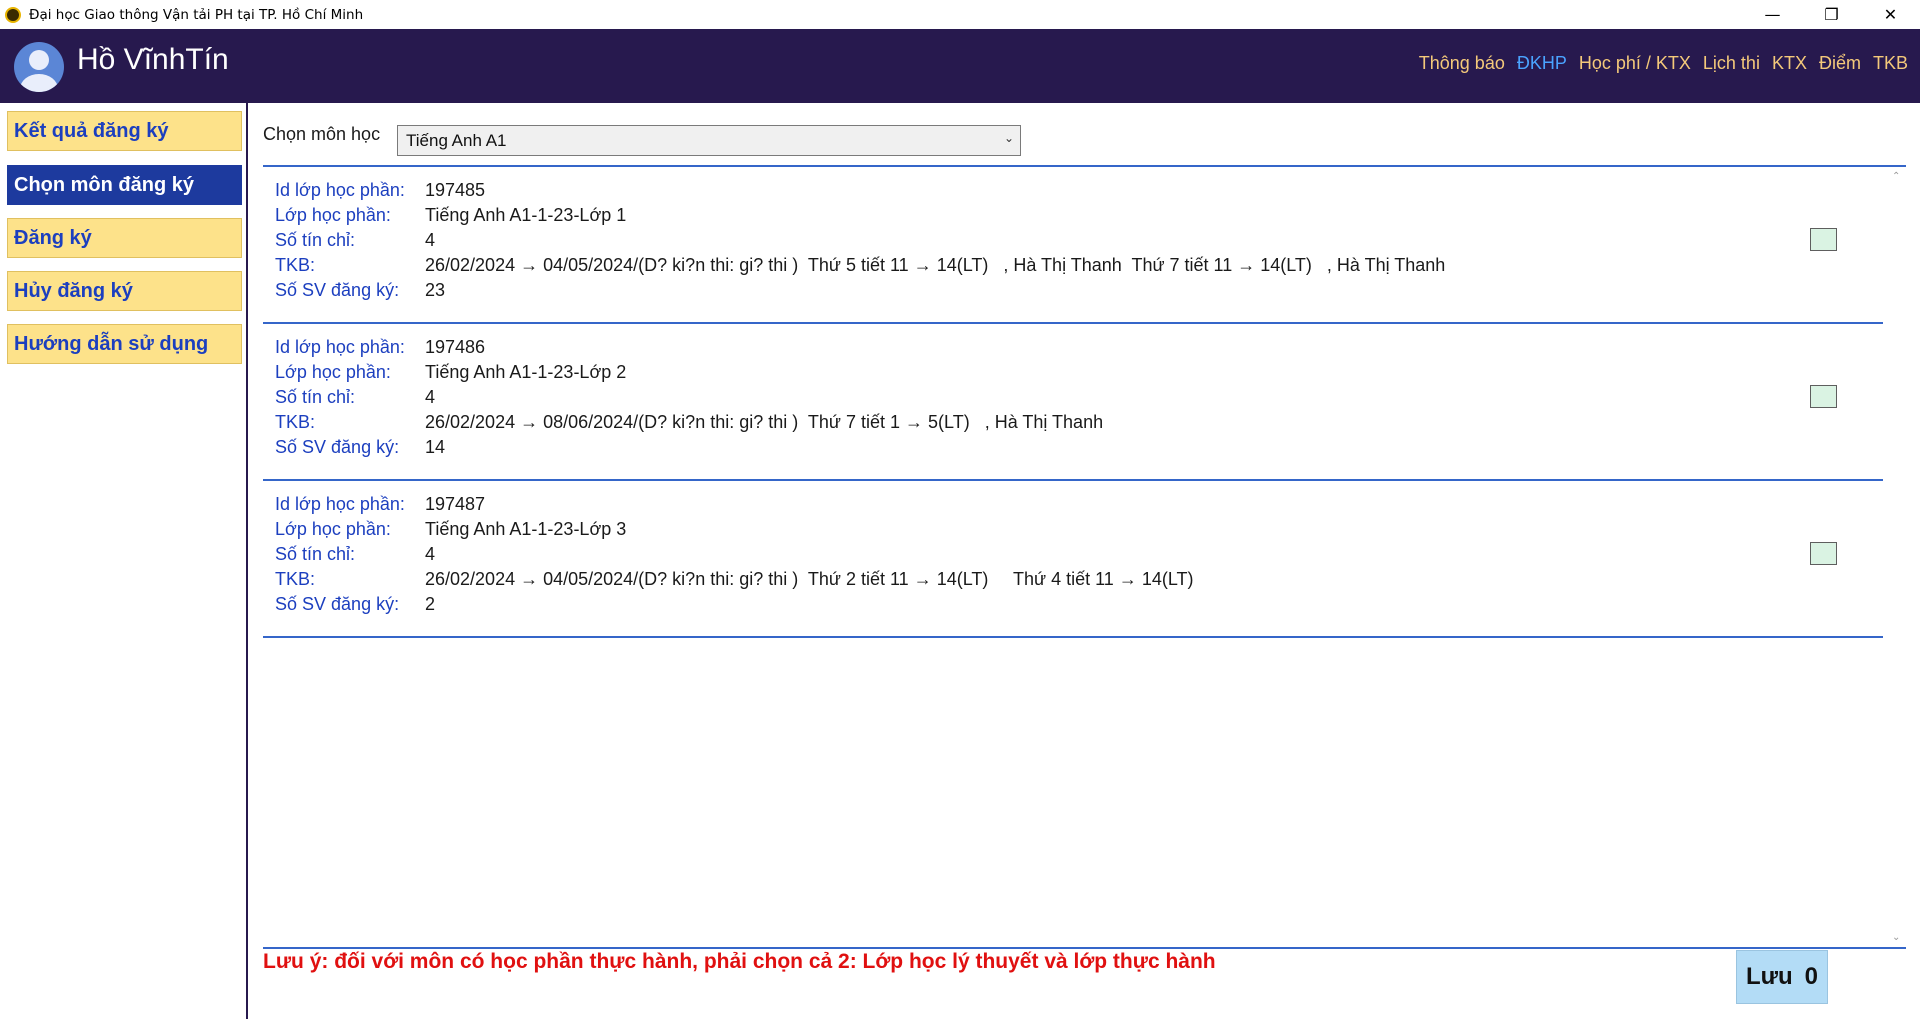 Image resolution: width=1920 pixels, height=1019 pixels. Describe the element at coordinates (455, 190) in the screenshot. I see `class-id-value: 197485` at that location.